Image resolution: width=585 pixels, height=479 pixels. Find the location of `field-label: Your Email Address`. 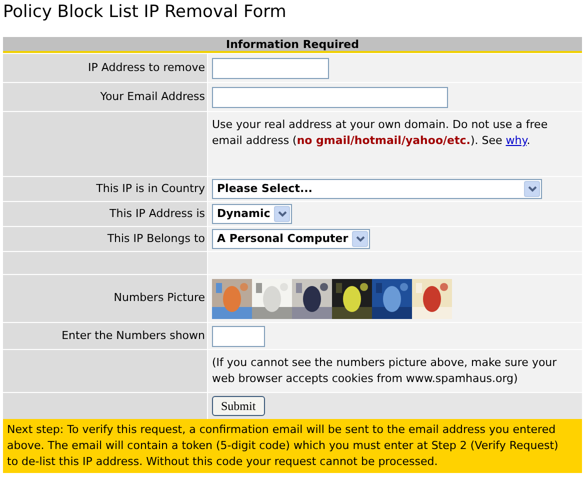

field-label: Your Email Address is located at coordinates (152, 96).